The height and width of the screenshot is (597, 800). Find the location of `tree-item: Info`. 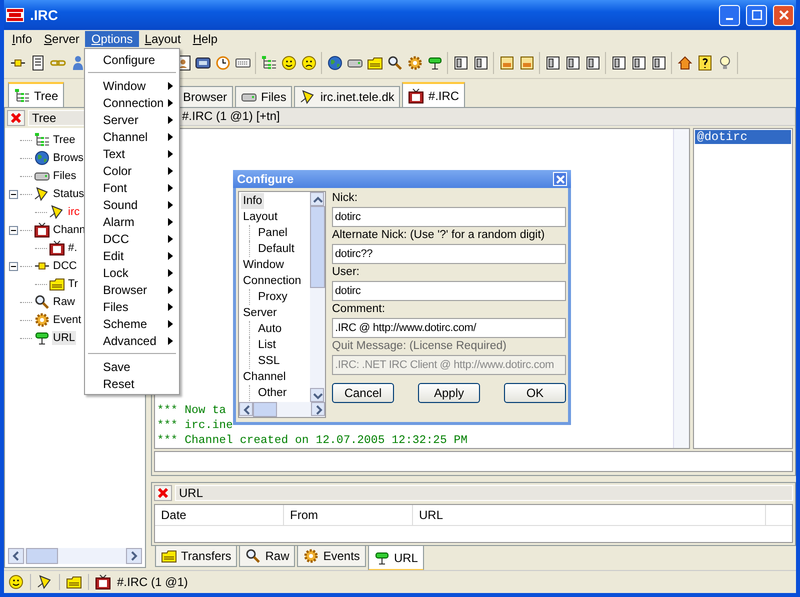

tree-item: Info is located at coordinates (252, 201).